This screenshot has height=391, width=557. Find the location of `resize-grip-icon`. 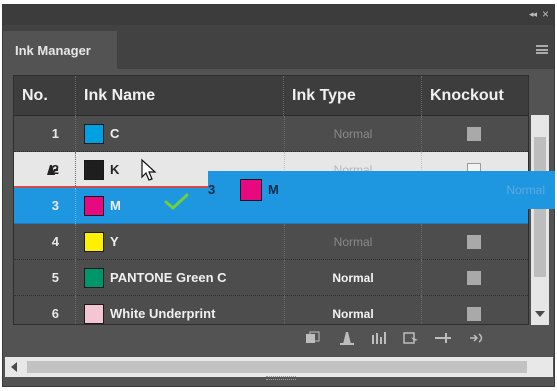

resize-grip-icon is located at coordinates (281, 378).